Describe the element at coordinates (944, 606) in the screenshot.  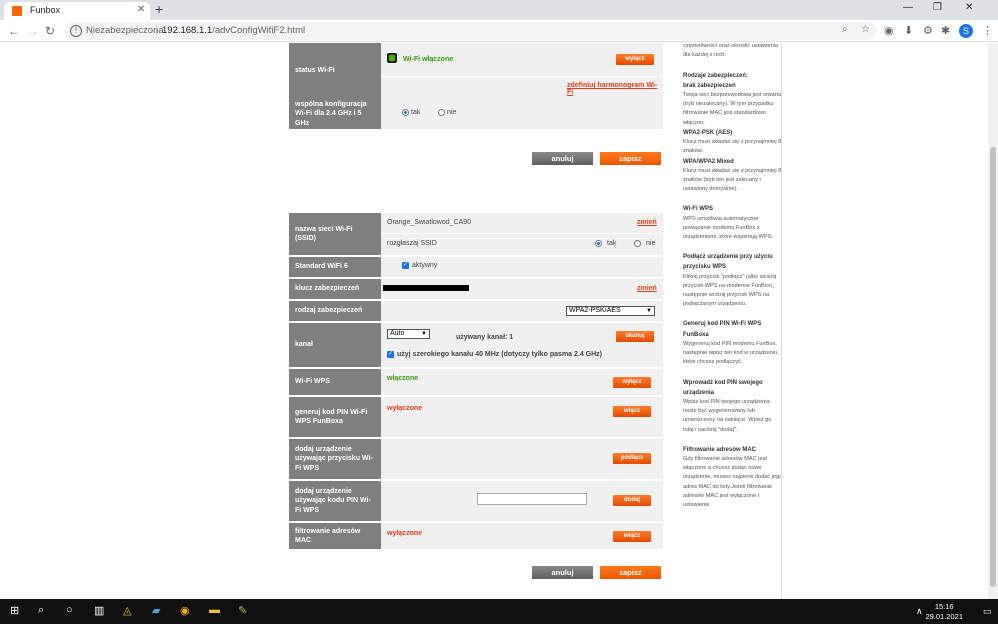
I see `clock-time: 15:16` at that location.